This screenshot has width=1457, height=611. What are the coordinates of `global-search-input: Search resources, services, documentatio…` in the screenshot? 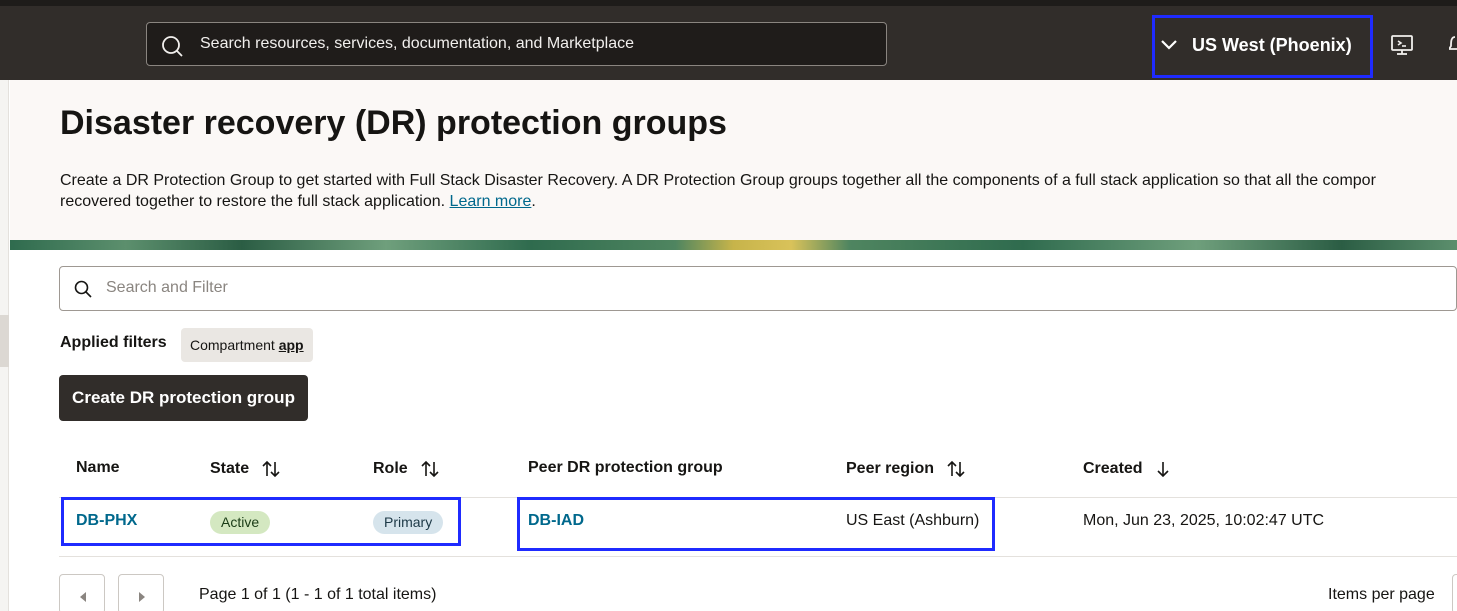 It's located at (516, 44).